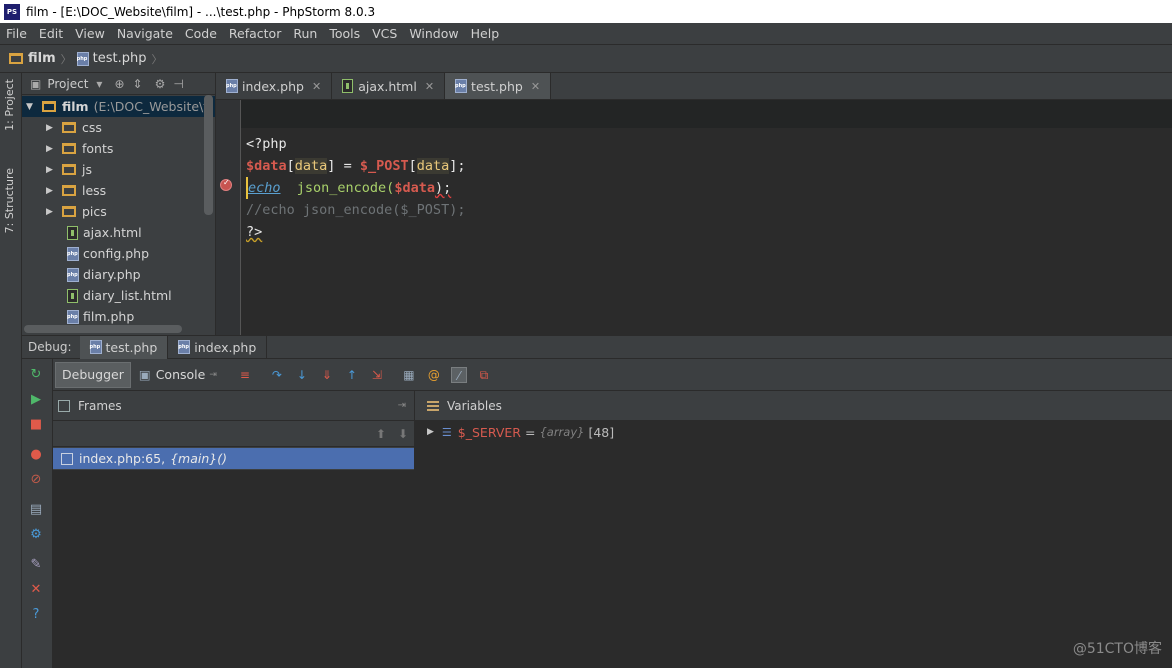 The image size is (1172, 668). I want to click on rerun-icon: ↻, so click(36, 375).